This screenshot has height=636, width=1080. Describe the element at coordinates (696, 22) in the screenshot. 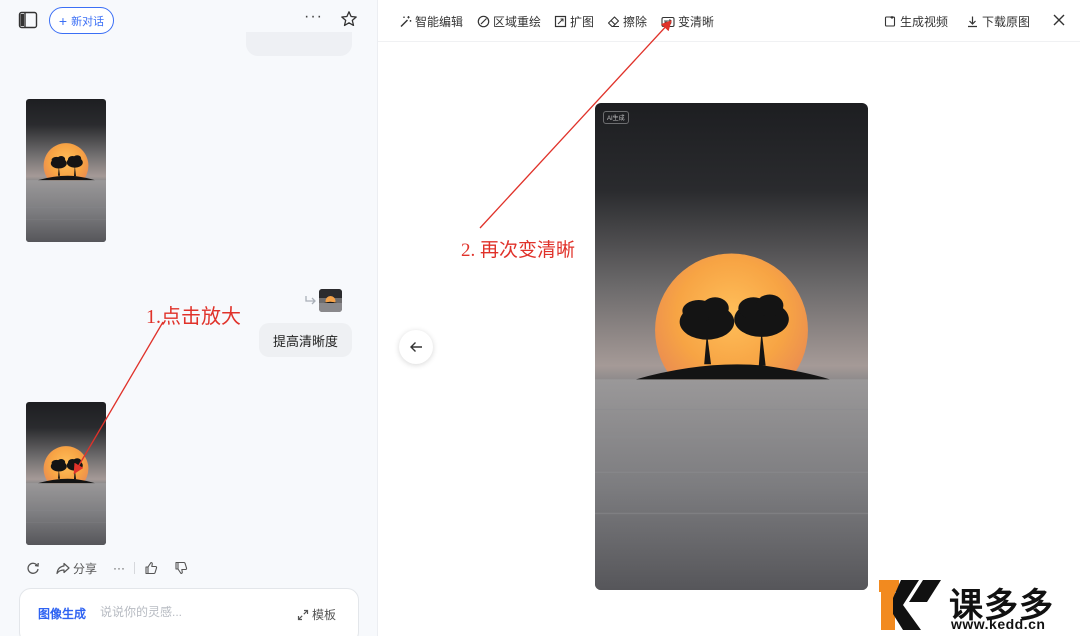

I see `sharpen-label: 变清晰` at that location.